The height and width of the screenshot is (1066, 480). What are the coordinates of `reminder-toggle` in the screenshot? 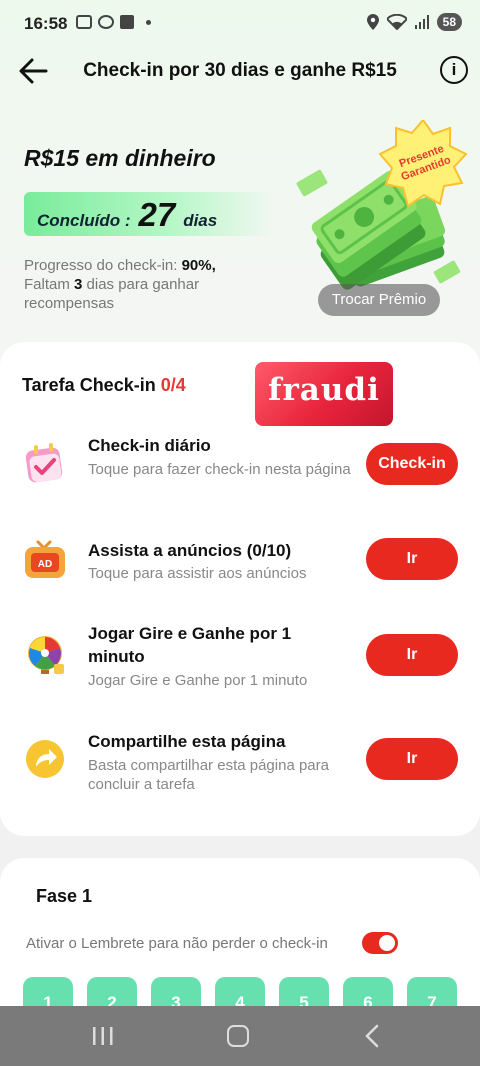 It's located at (380, 943).